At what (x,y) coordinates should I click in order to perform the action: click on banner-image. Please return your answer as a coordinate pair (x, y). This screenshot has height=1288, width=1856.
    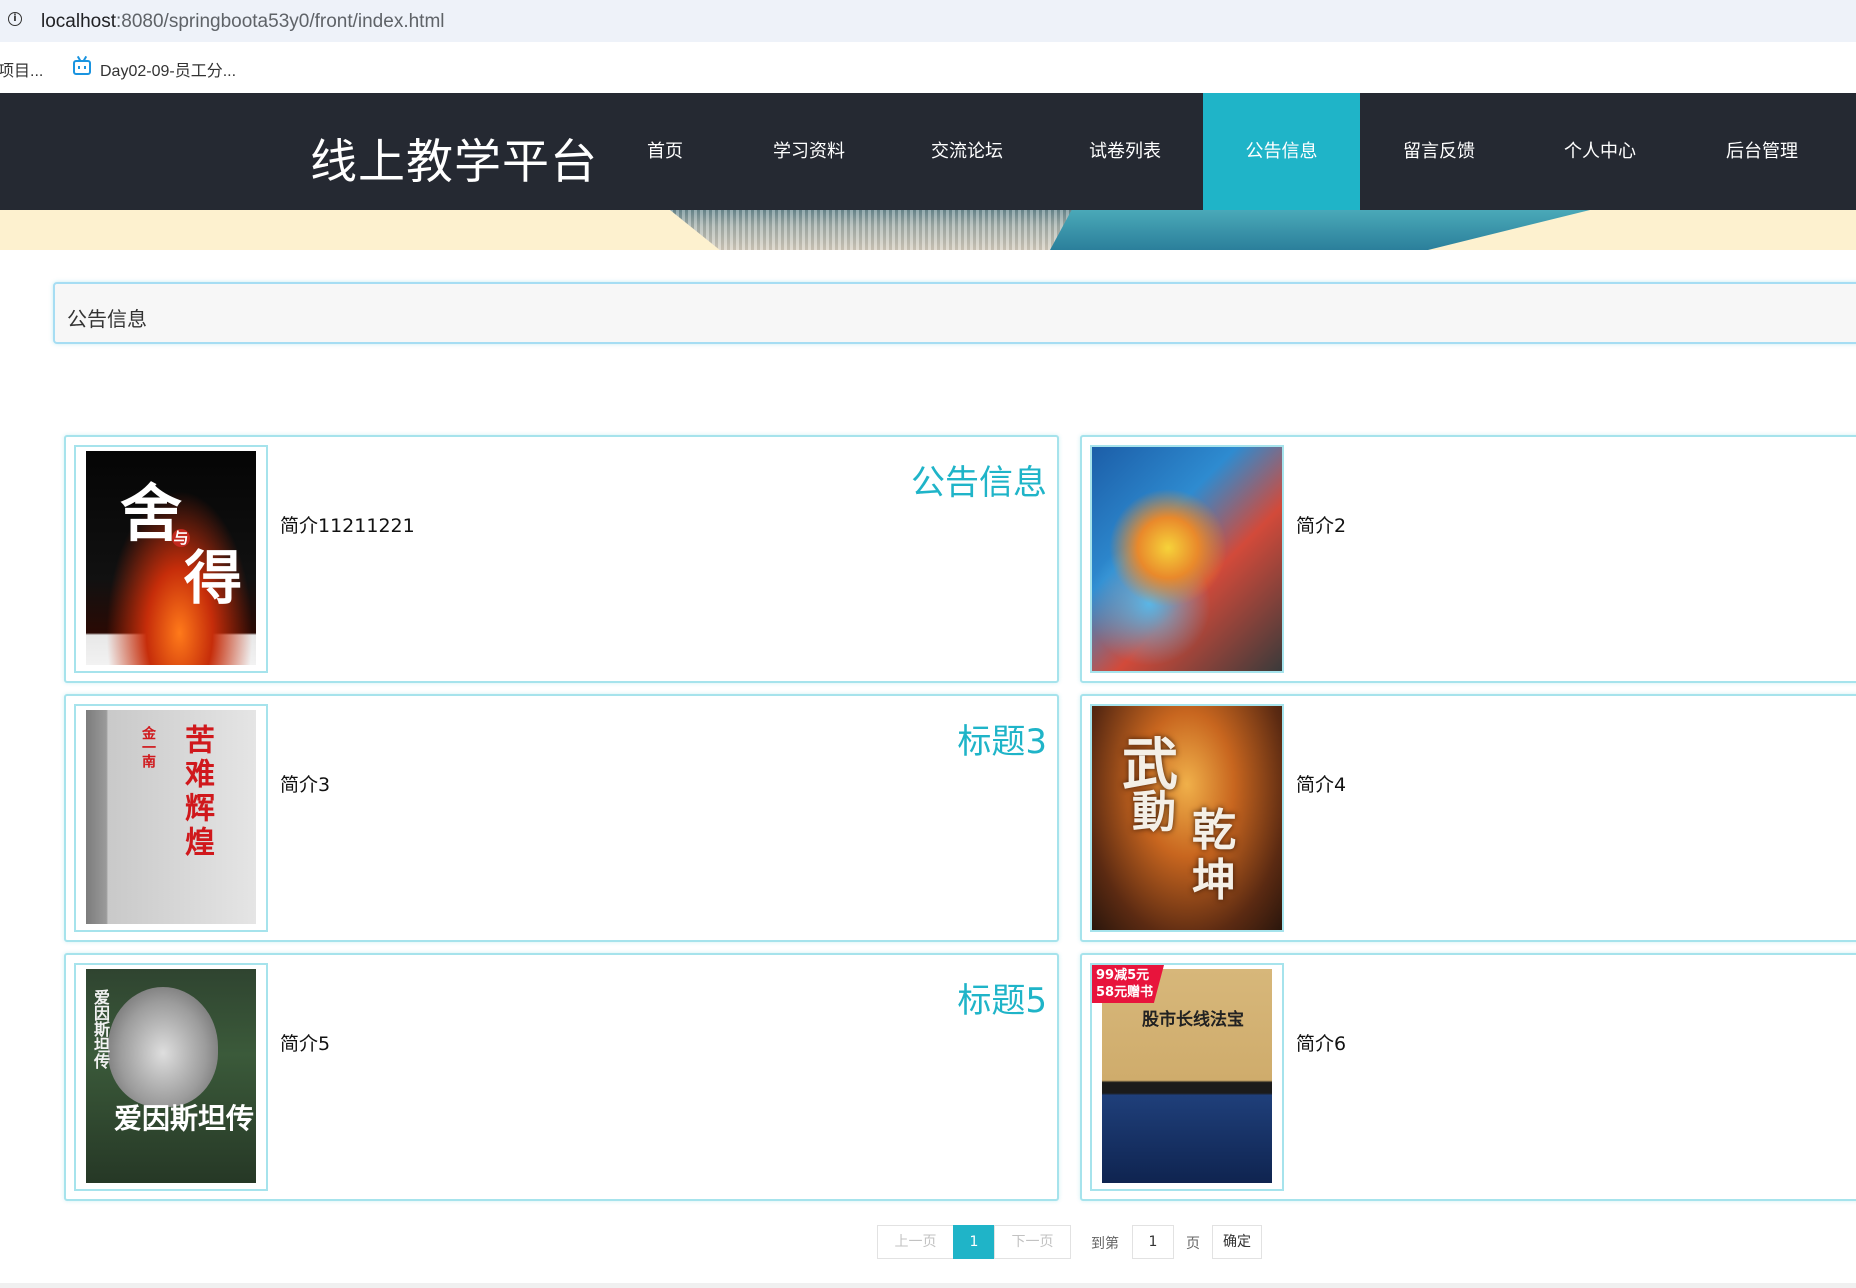
    Looking at the image, I should click on (928, 230).